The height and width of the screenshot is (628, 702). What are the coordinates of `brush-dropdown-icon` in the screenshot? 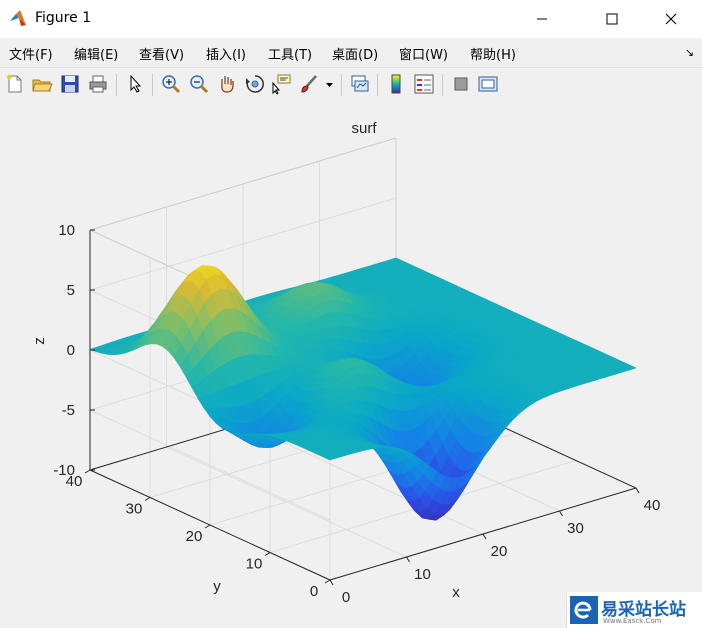 It's located at (329, 85).